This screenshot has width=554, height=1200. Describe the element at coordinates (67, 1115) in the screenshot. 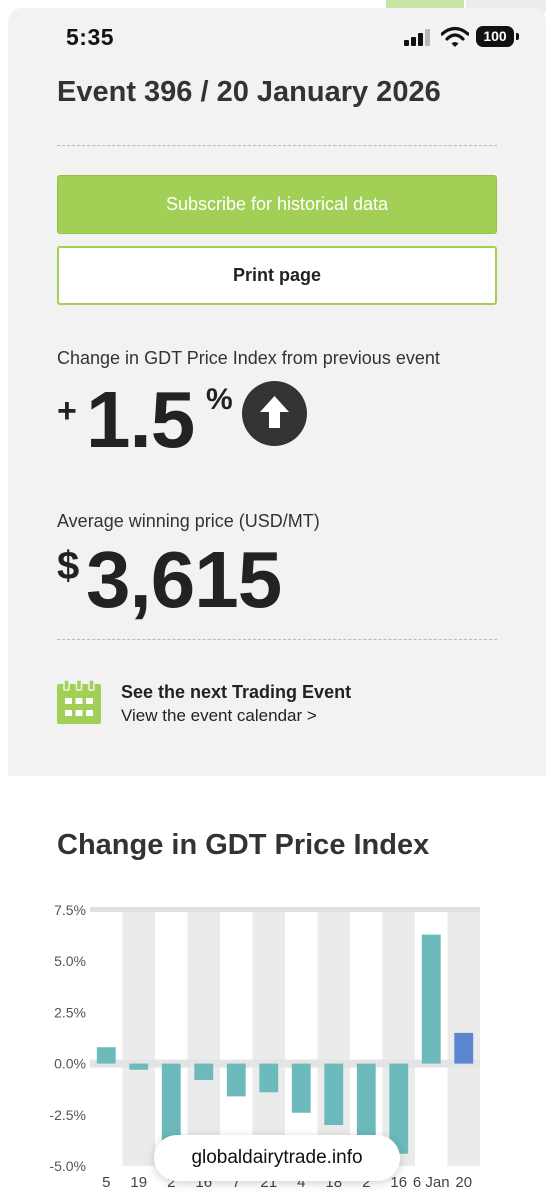

I see `y-tick-label: -2.5%` at that location.